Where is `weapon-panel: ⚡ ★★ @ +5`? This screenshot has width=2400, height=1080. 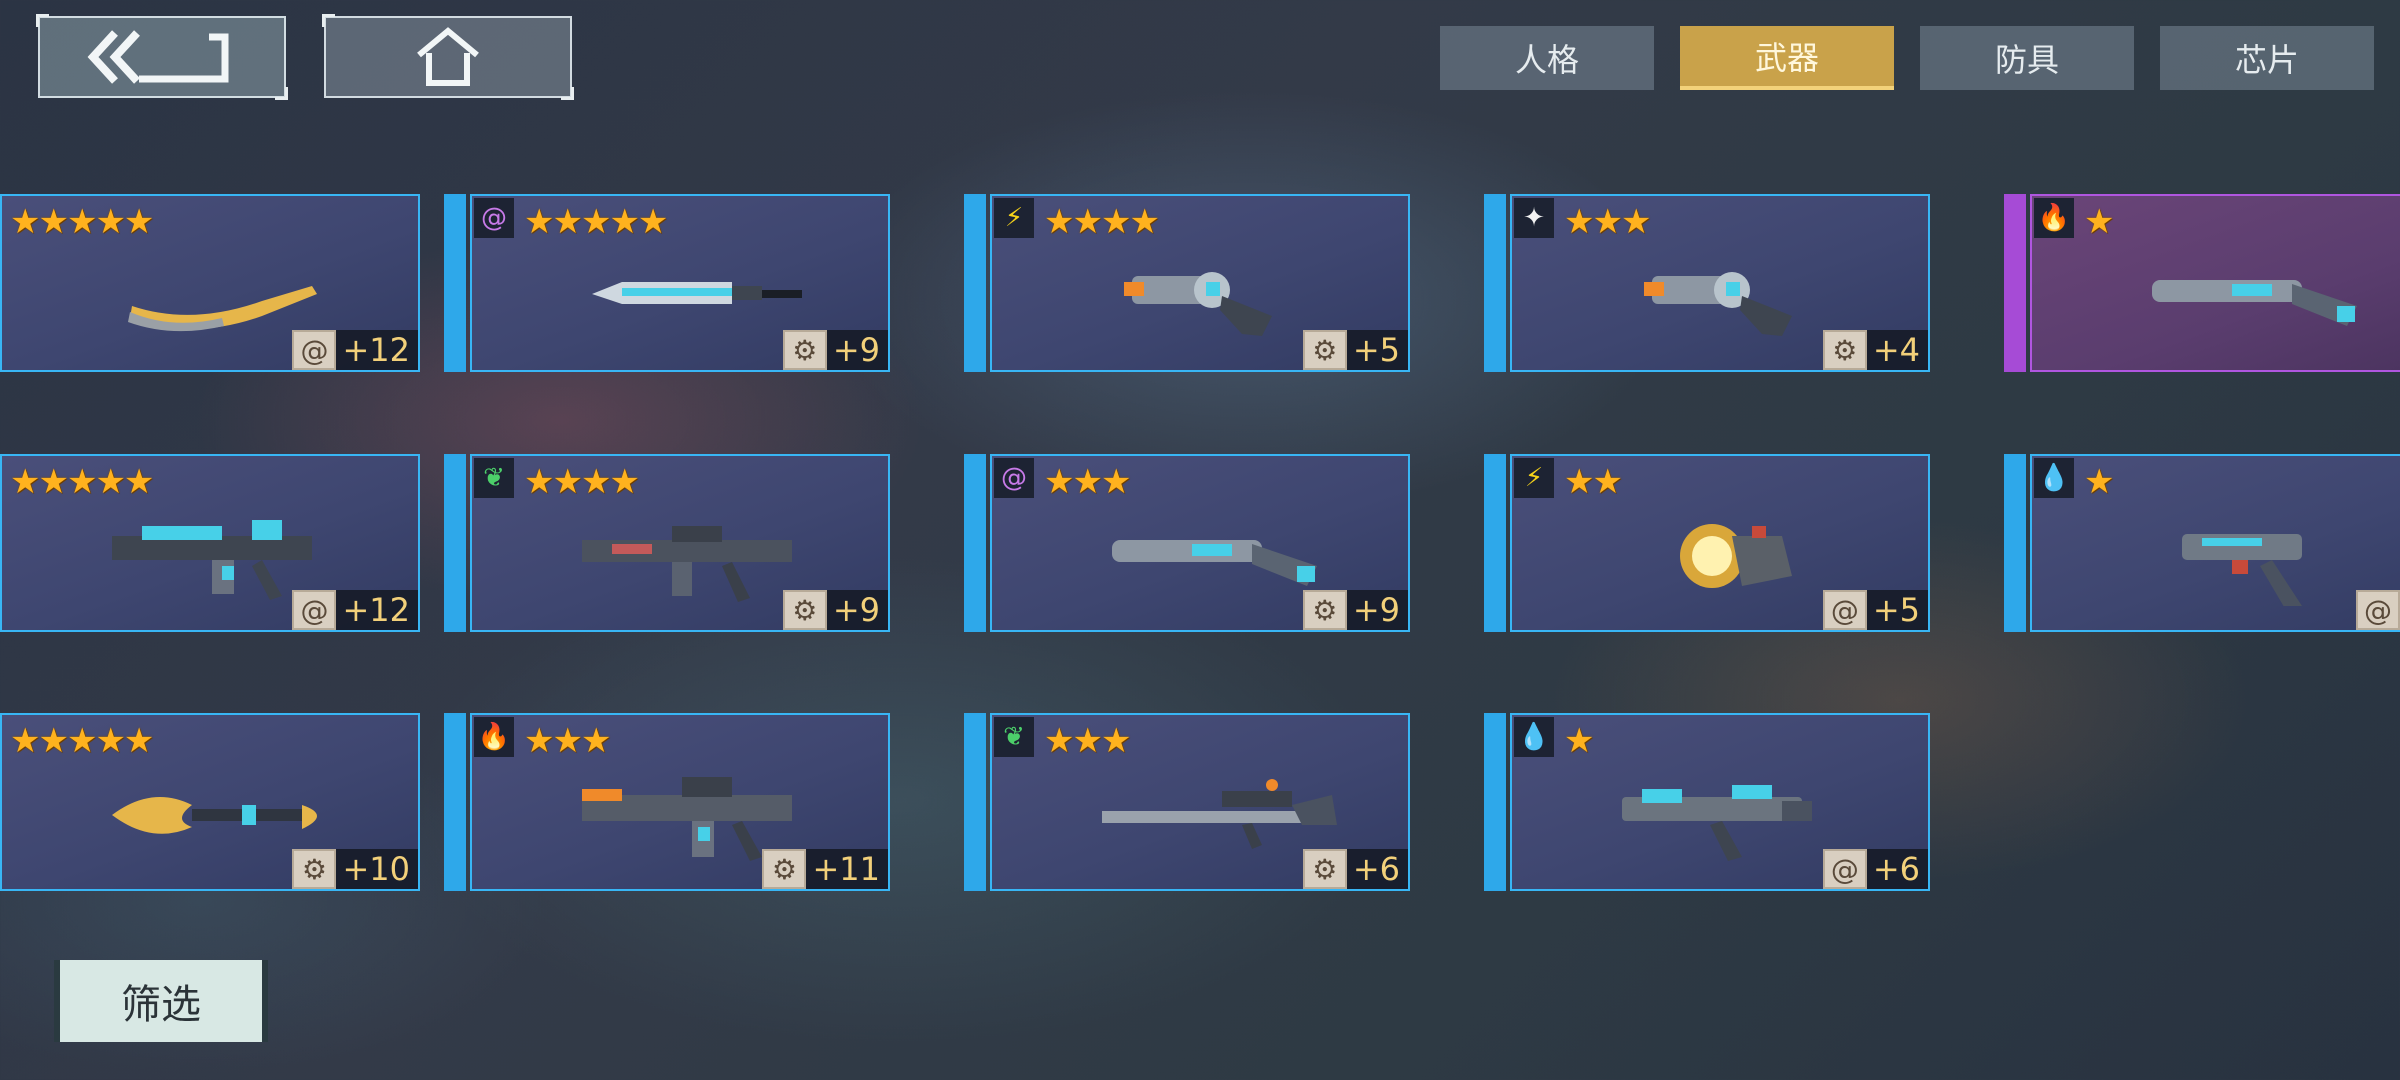 weapon-panel: ⚡ ★★ @ +5 is located at coordinates (1720, 543).